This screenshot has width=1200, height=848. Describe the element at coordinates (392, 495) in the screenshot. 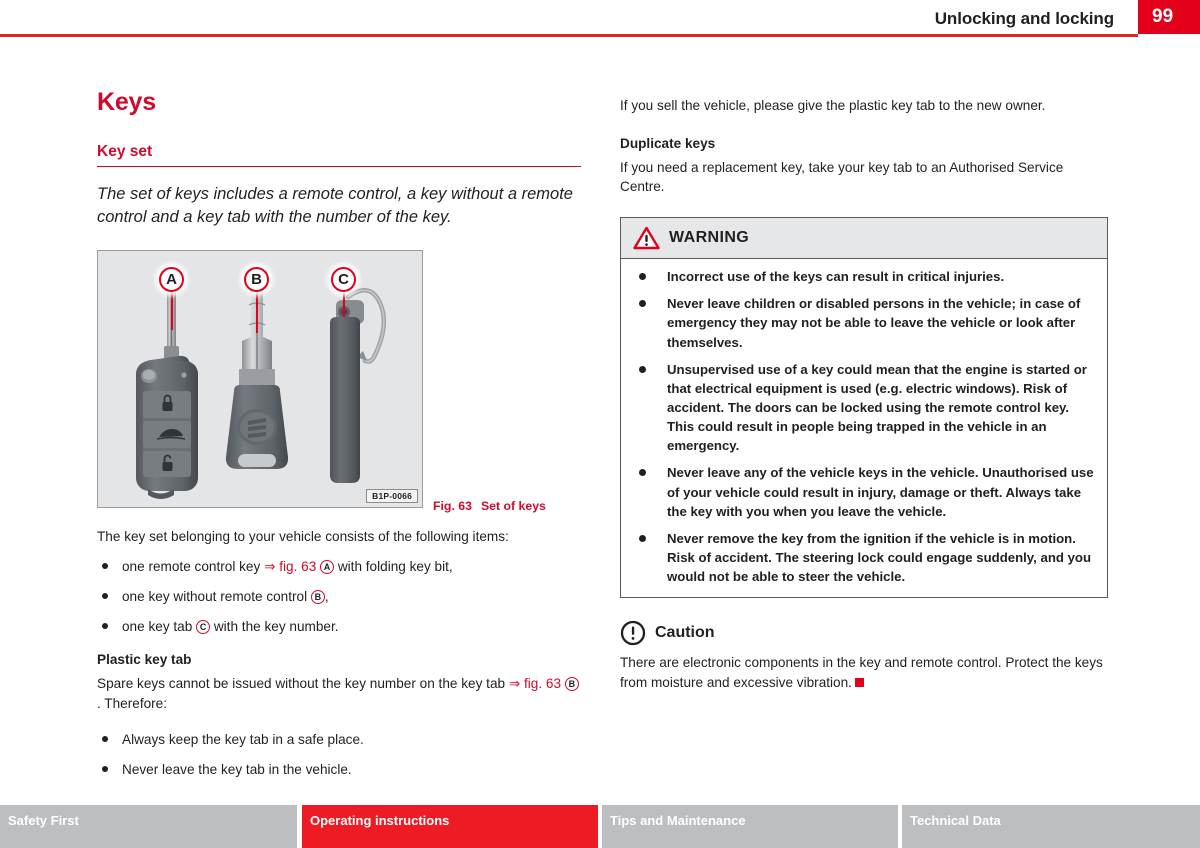

I see `figure-code: B1P-0066` at that location.